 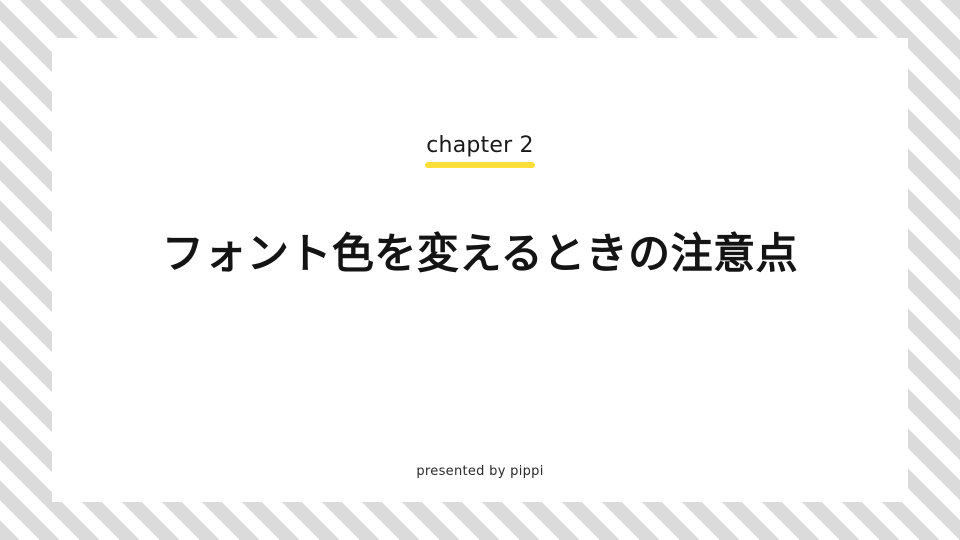 What do you see at coordinates (480, 165) in the screenshot?
I see `chapter-underline-accent` at bounding box center [480, 165].